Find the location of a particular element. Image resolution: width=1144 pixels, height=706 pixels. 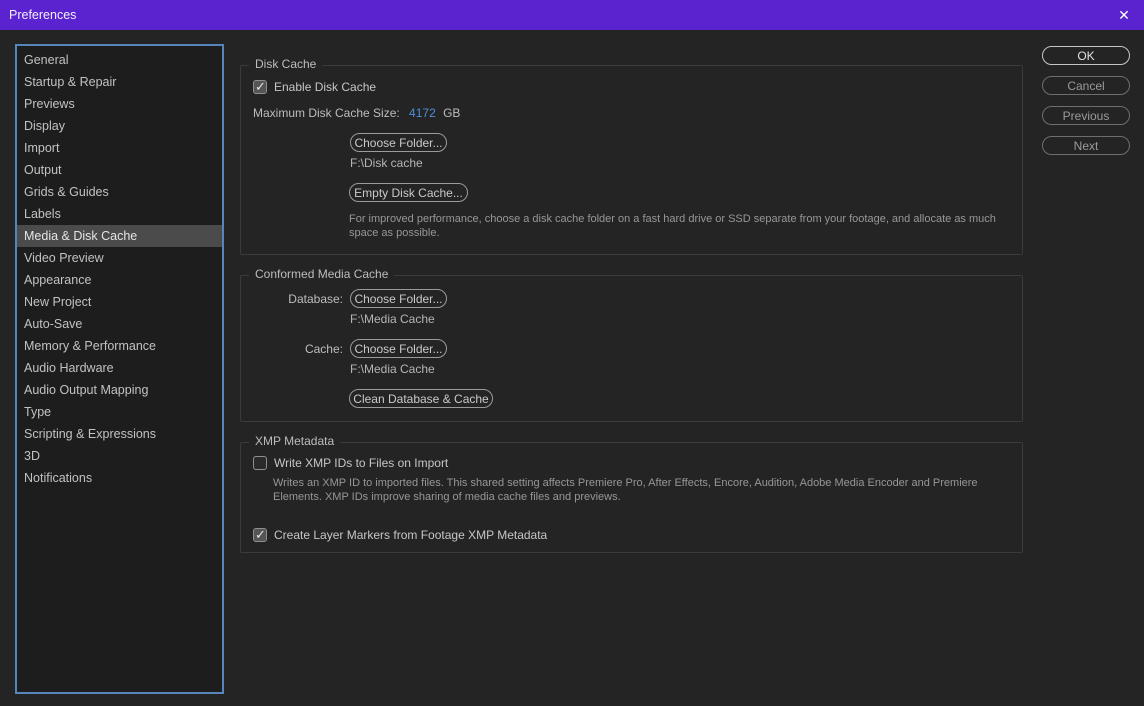

cache-label: Cache: is located at coordinates (323, 349).